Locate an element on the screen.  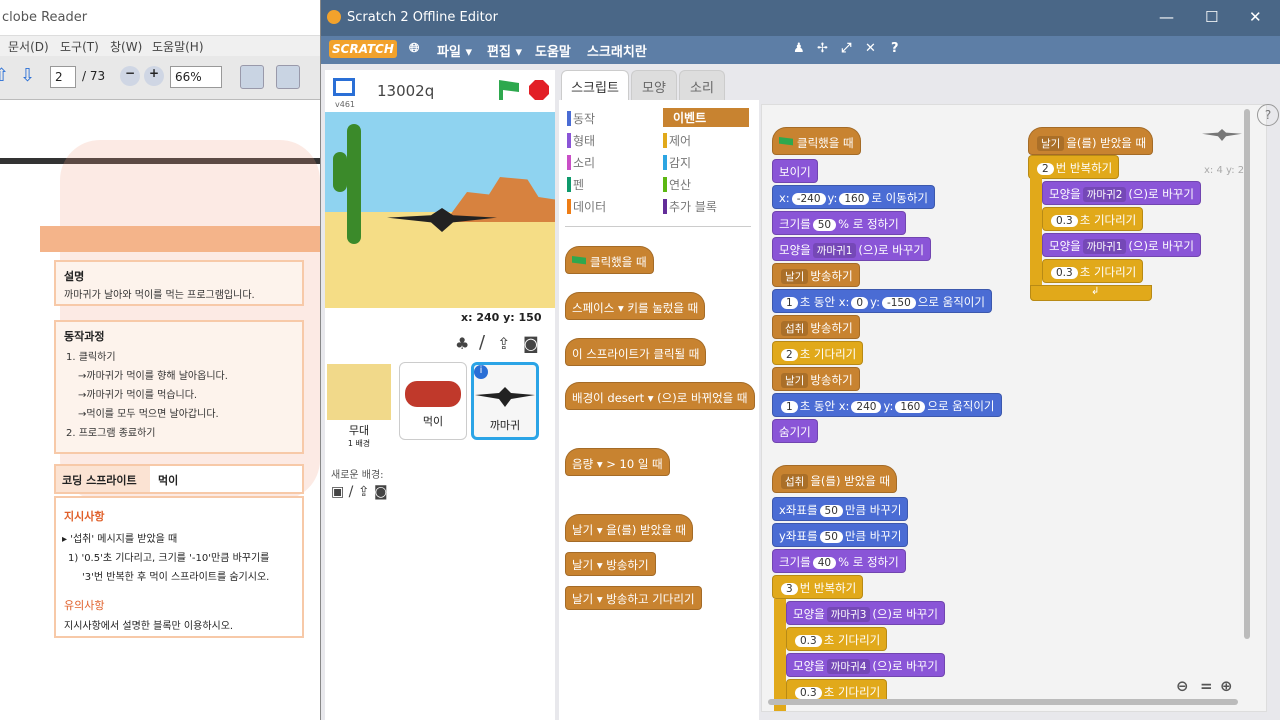
repeat-block: 2번 반복하기 is located at coordinates (1074, 167).